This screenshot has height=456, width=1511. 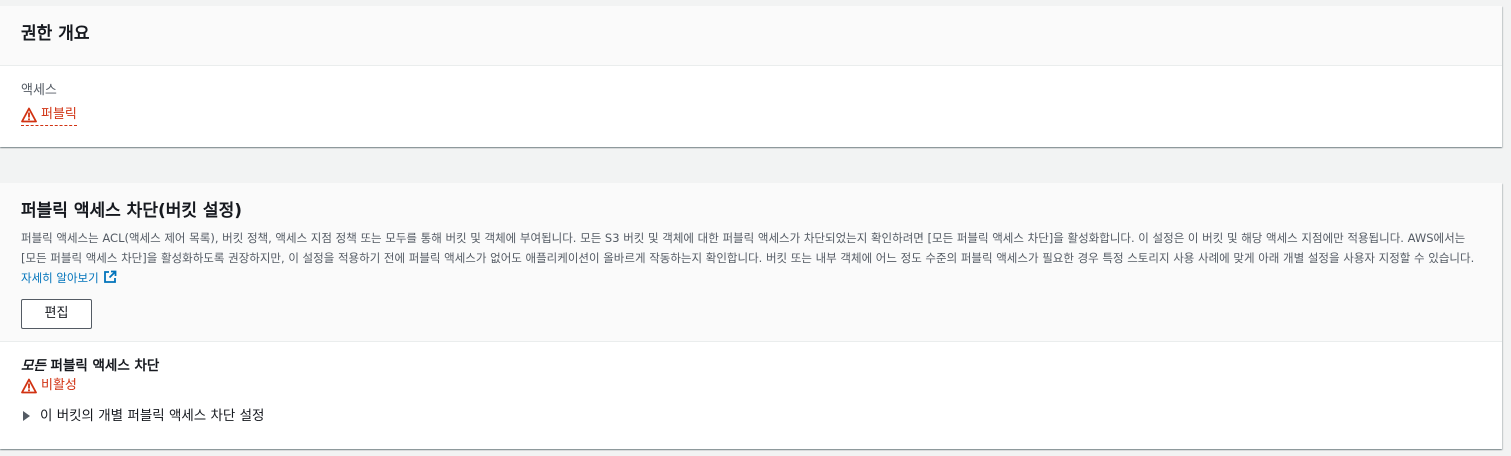 I want to click on permissions-overview-title: 권한 개요, so click(x=55, y=34).